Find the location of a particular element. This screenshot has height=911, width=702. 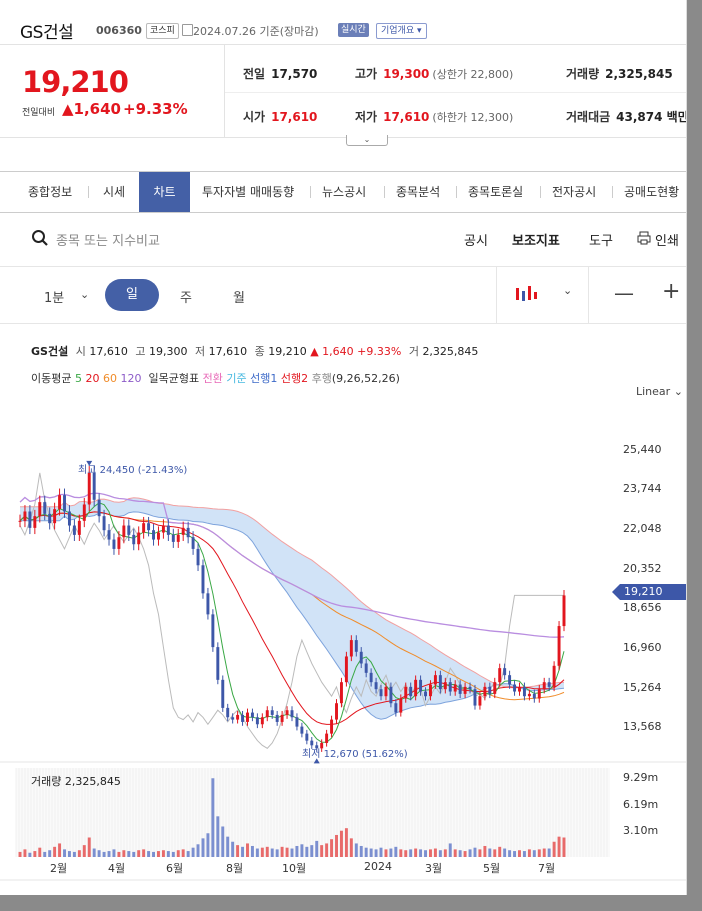

y-tick-label: 15,264 is located at coordinates (642, 687).